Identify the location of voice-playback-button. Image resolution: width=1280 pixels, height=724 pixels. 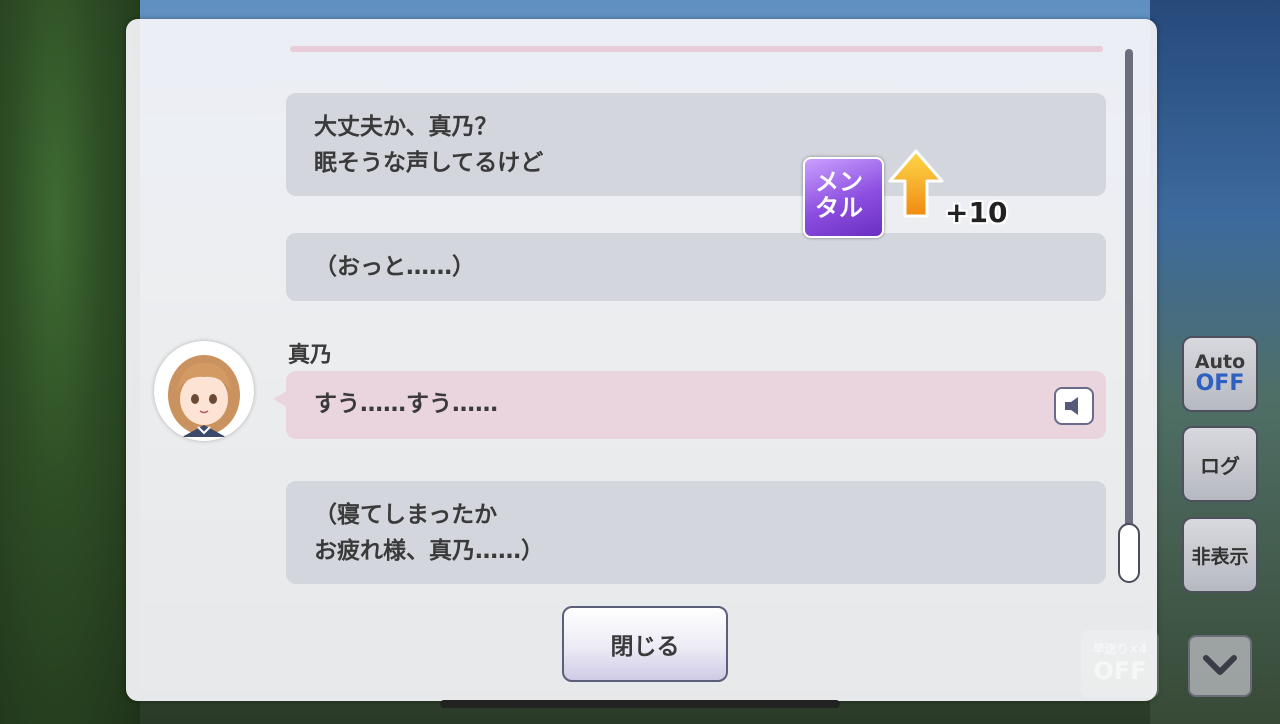
(1074, 406).